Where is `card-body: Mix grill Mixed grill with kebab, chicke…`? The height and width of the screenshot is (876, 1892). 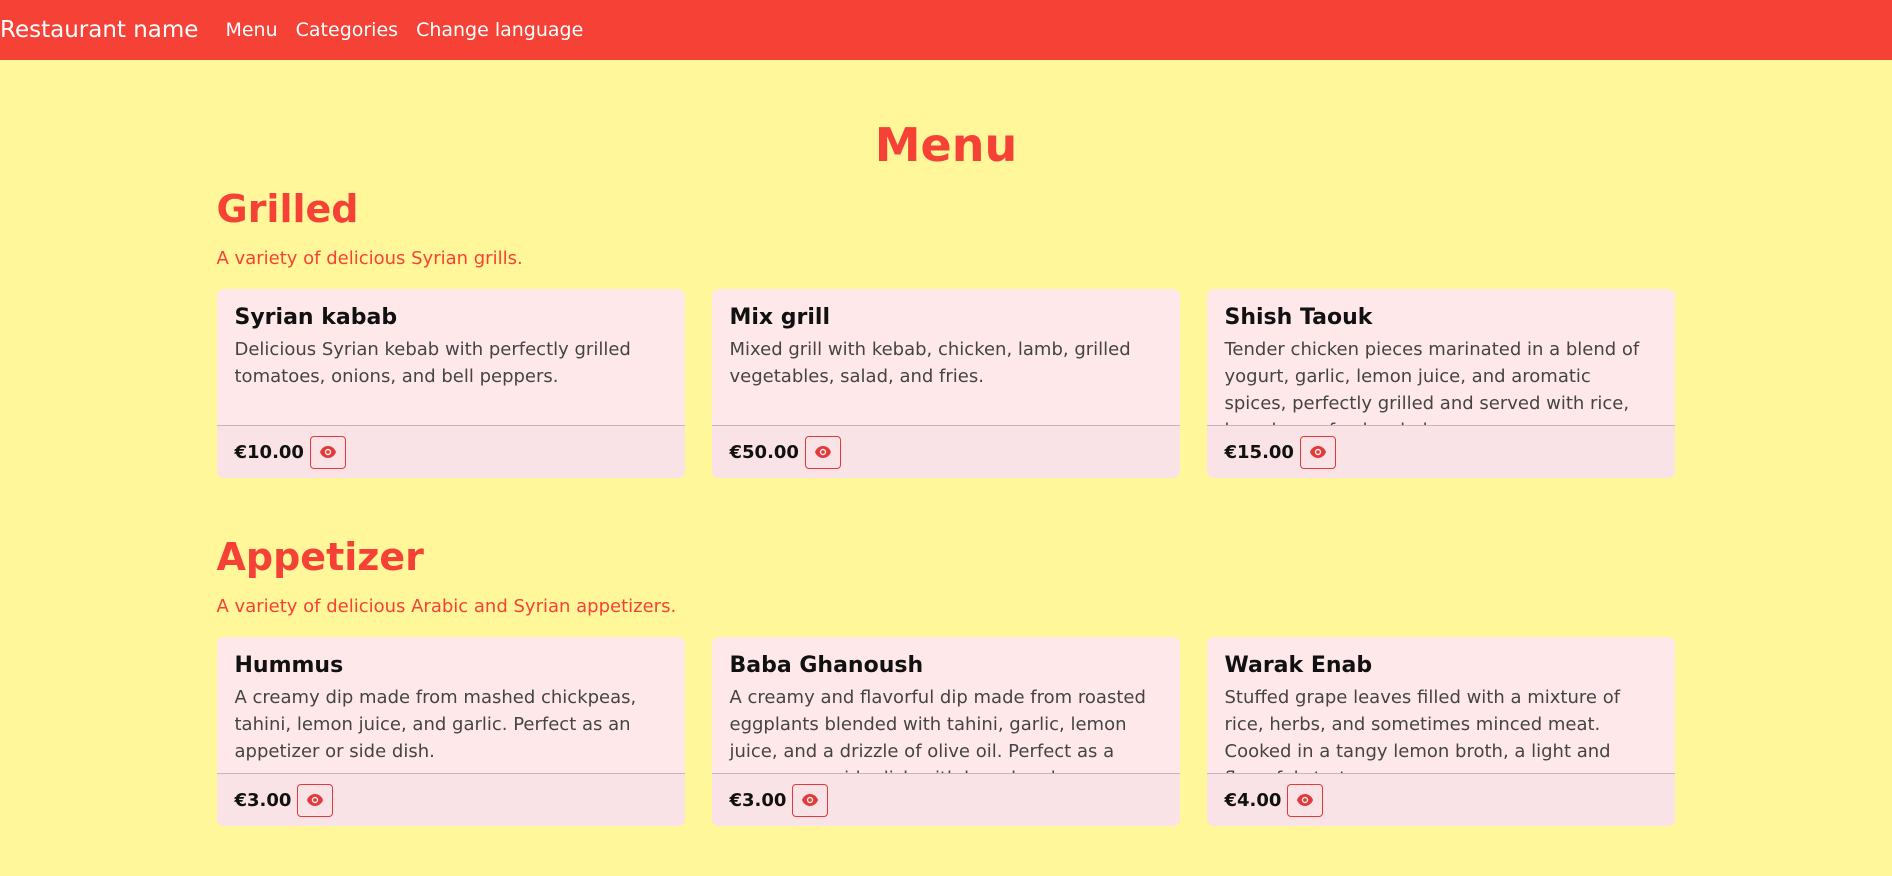 card-body: Mix grill Mixed grill with kebab, chicke… is located at coordinates (946, 357).